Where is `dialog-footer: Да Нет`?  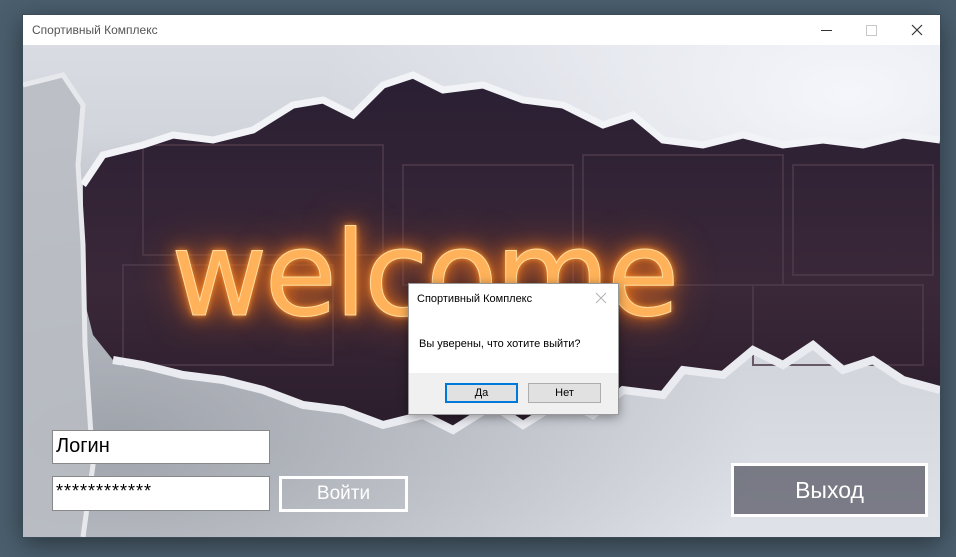
dialog-footer: Да Нет is located at coordinates (513, 393).